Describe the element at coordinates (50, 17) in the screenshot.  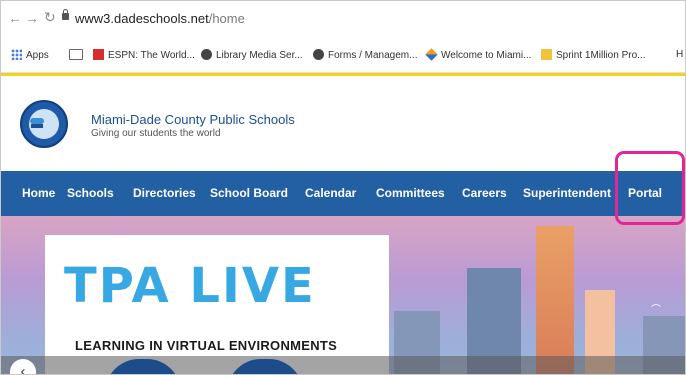
I see `reload-icon: ↻` at that location.